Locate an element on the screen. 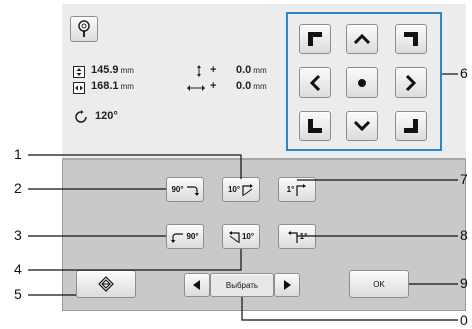 Image resolution: width=472 pixels, height=329 pixels. ok-button: OK is located at coordinates (379, 284).